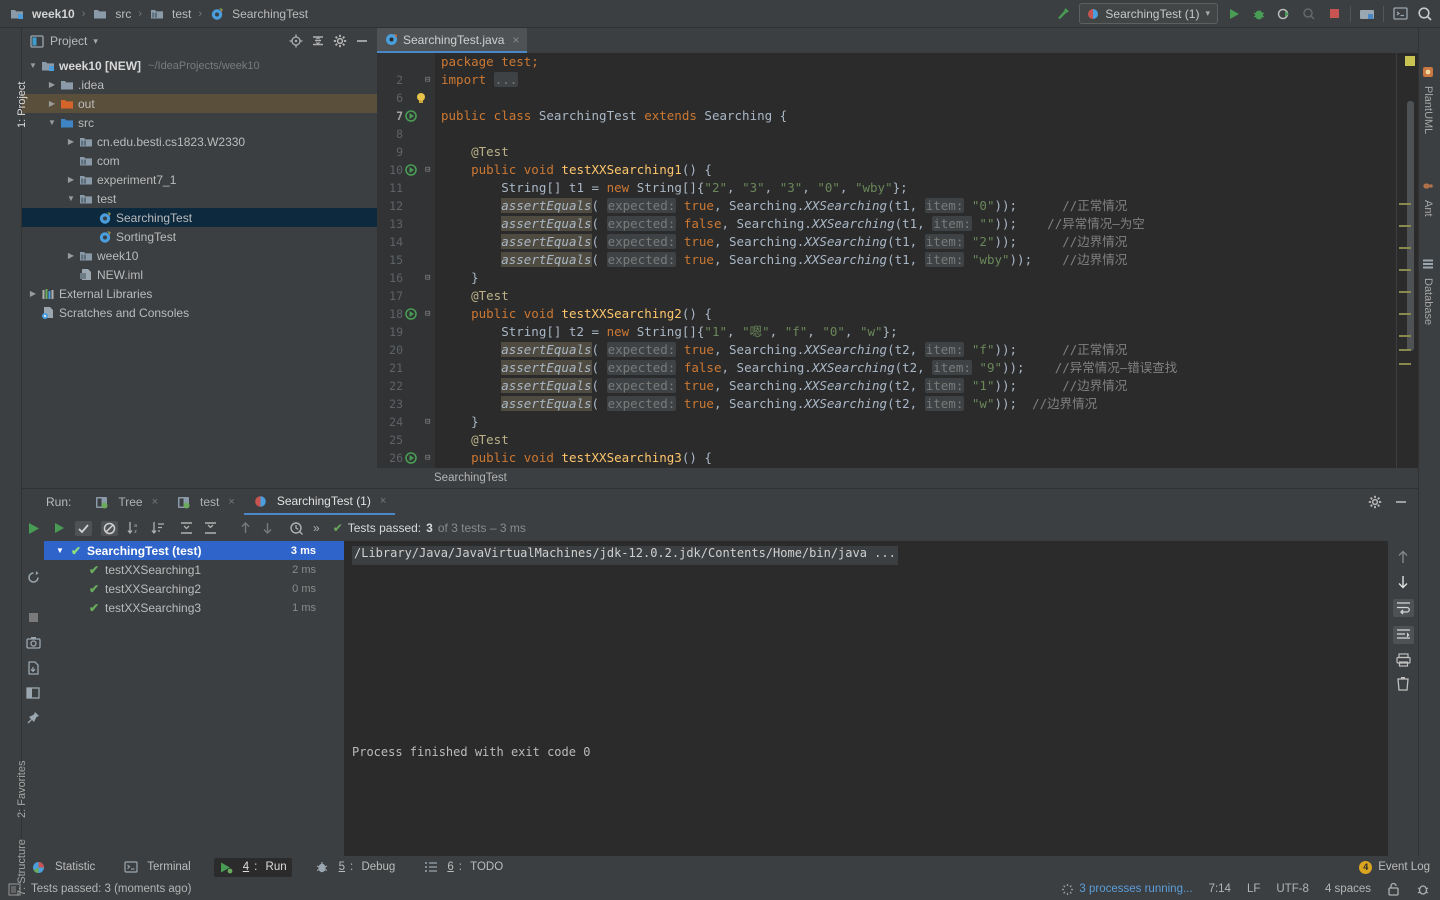  Describe the element at coordinates (199, 236) in the screenshot. I see `tree-node-sortingtest: SortingTest` at that location.